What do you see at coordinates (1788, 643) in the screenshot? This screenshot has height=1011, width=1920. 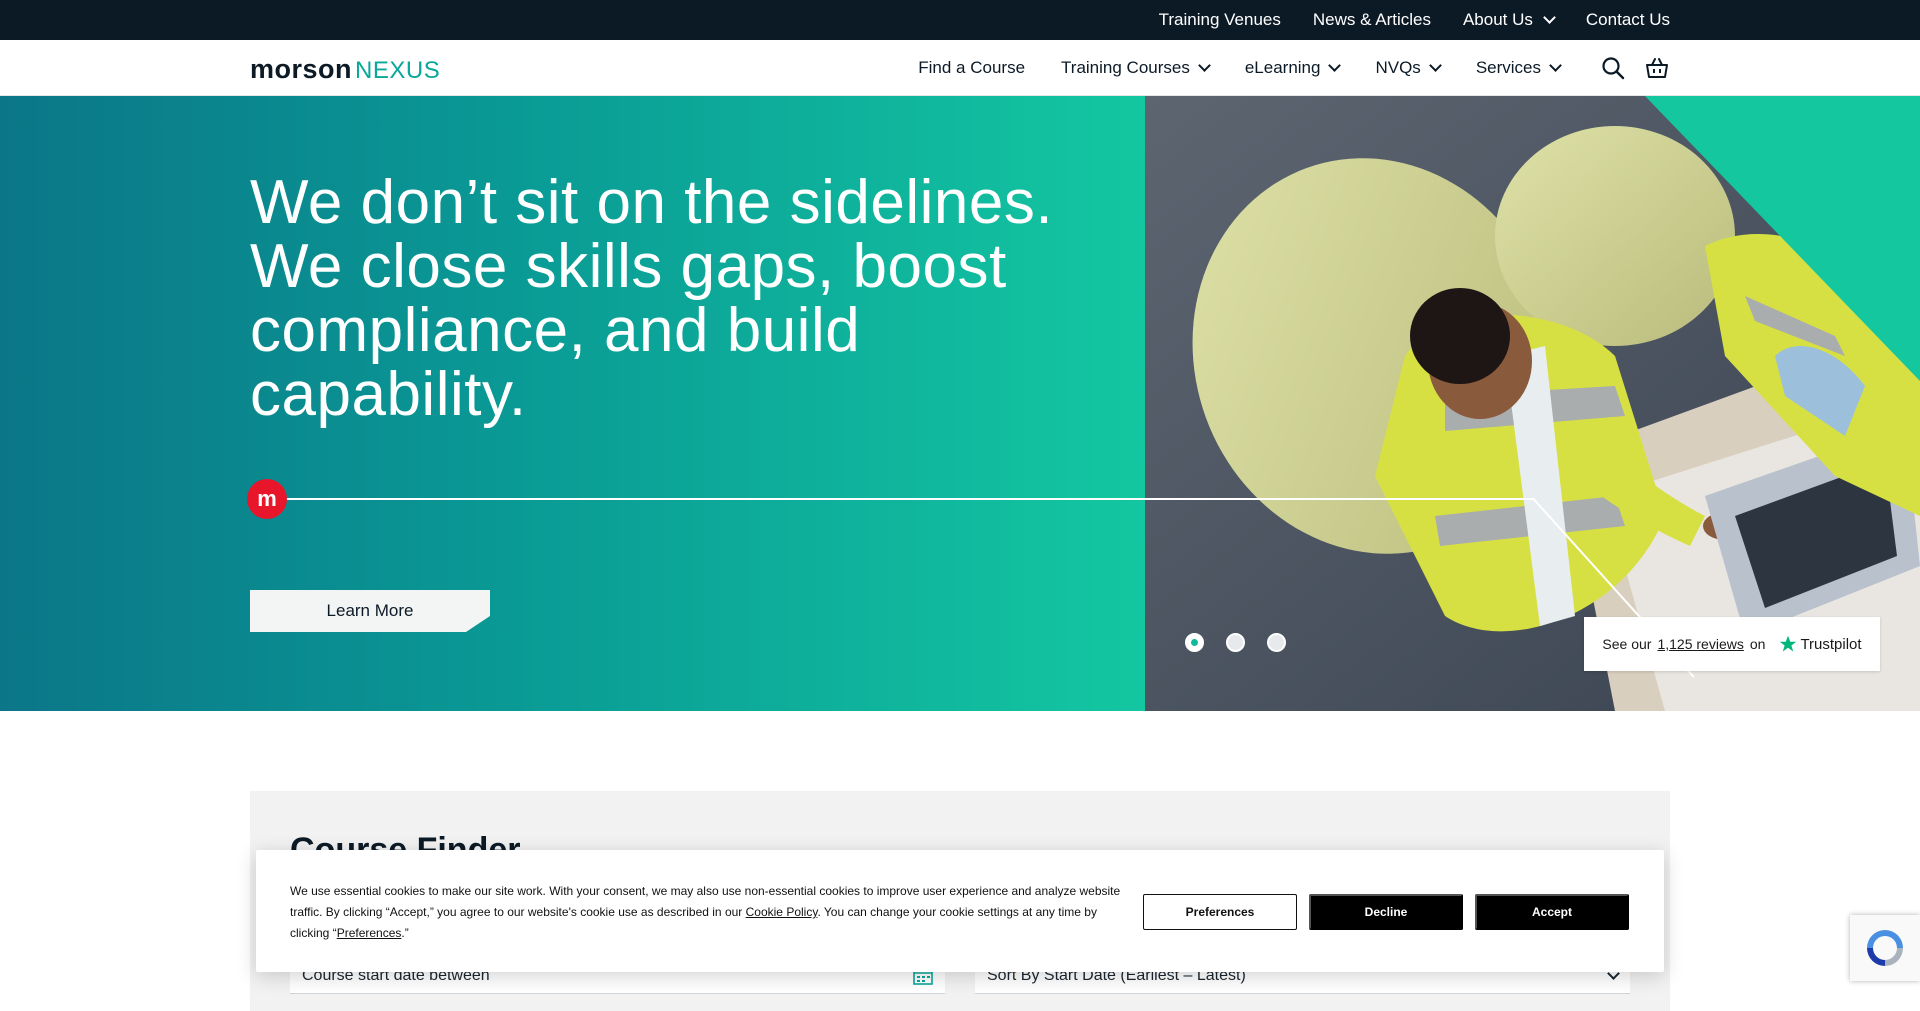 I see `trustpilot-star-icon` at bounding box center [1788, 643].